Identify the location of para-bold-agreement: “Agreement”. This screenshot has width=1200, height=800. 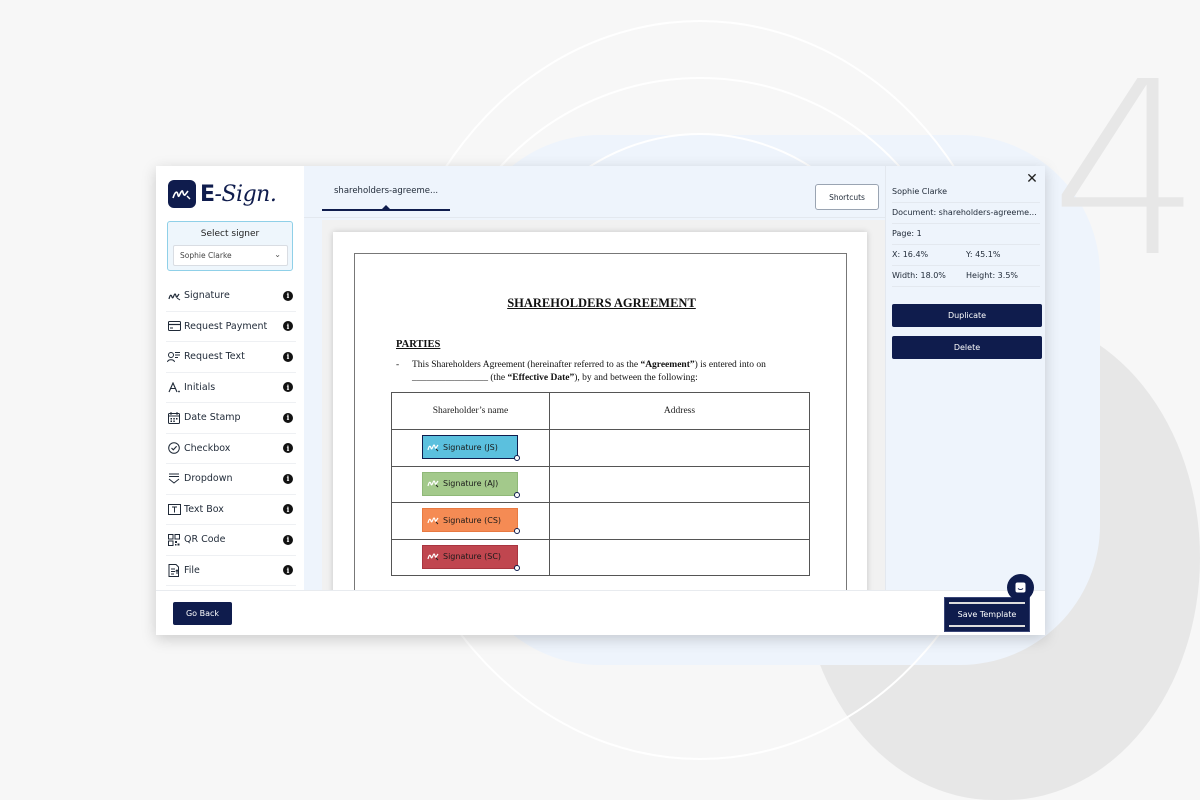
(667, 365).